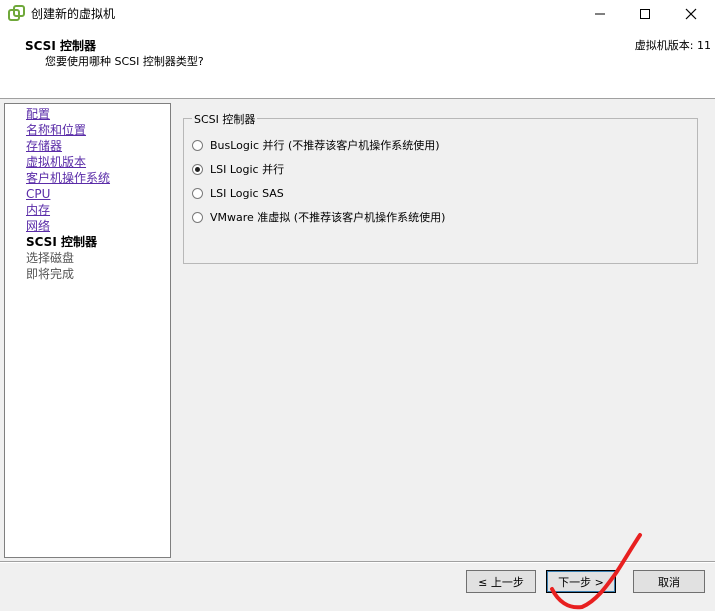 Image resolution: width=715 pixels, height=611 pixels. I want to click on window-title: 创建新的虚拟机, so click(73, 13).